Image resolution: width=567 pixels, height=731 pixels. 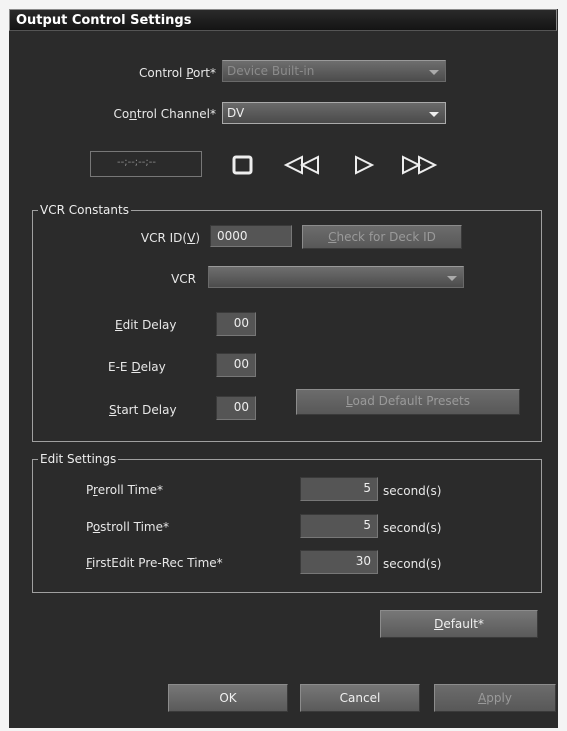 What do you see at coordinates (127, 527) in the screenshot?
I see `postroll-label: Postroll Time*` at bounding box center [127, 527].